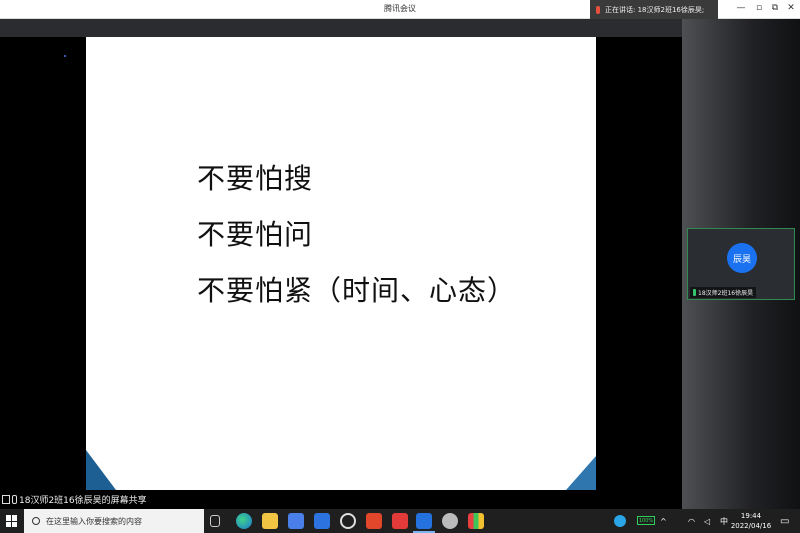 The width and height of the screenshot is (800, 533). I want to click on store-icon, so click(296, 521).